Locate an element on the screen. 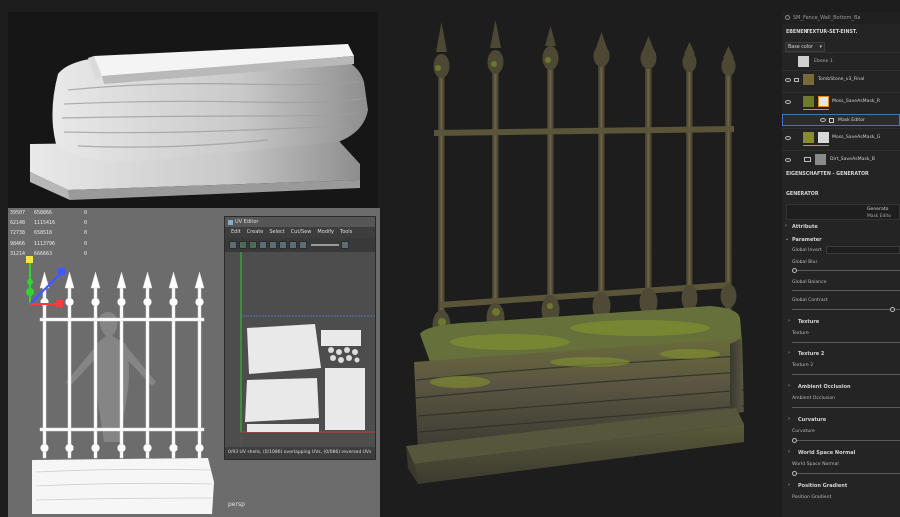  global-balance-slider is located at coordinates (846, 290).